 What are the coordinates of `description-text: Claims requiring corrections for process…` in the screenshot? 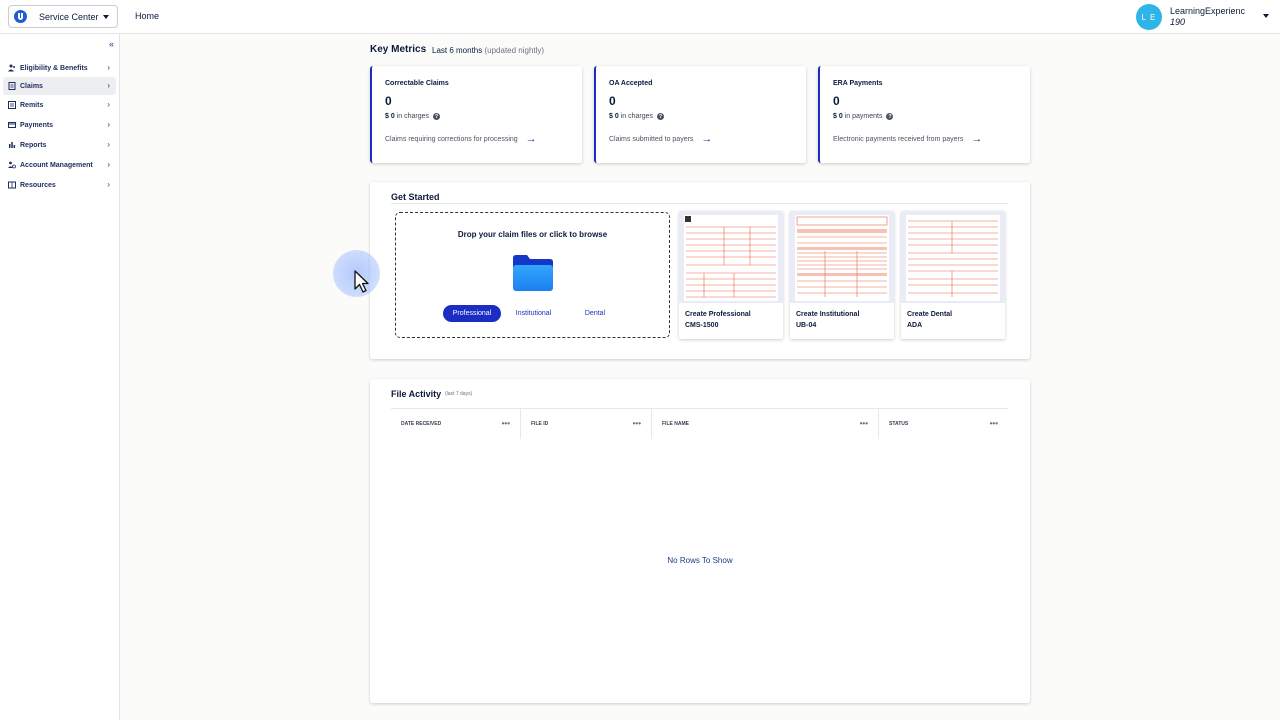 It's located at (451, 139).